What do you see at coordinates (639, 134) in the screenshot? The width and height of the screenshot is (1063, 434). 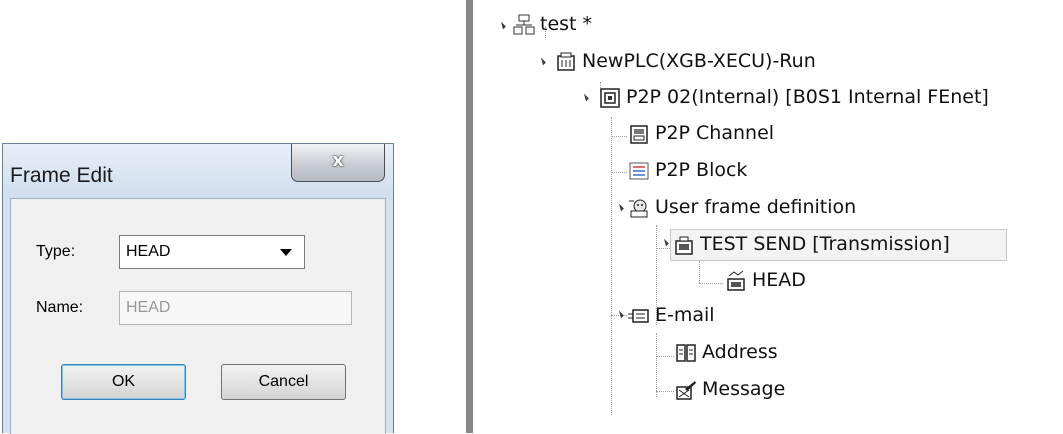 I see `channel-icon` at bounding box center [639, 134].